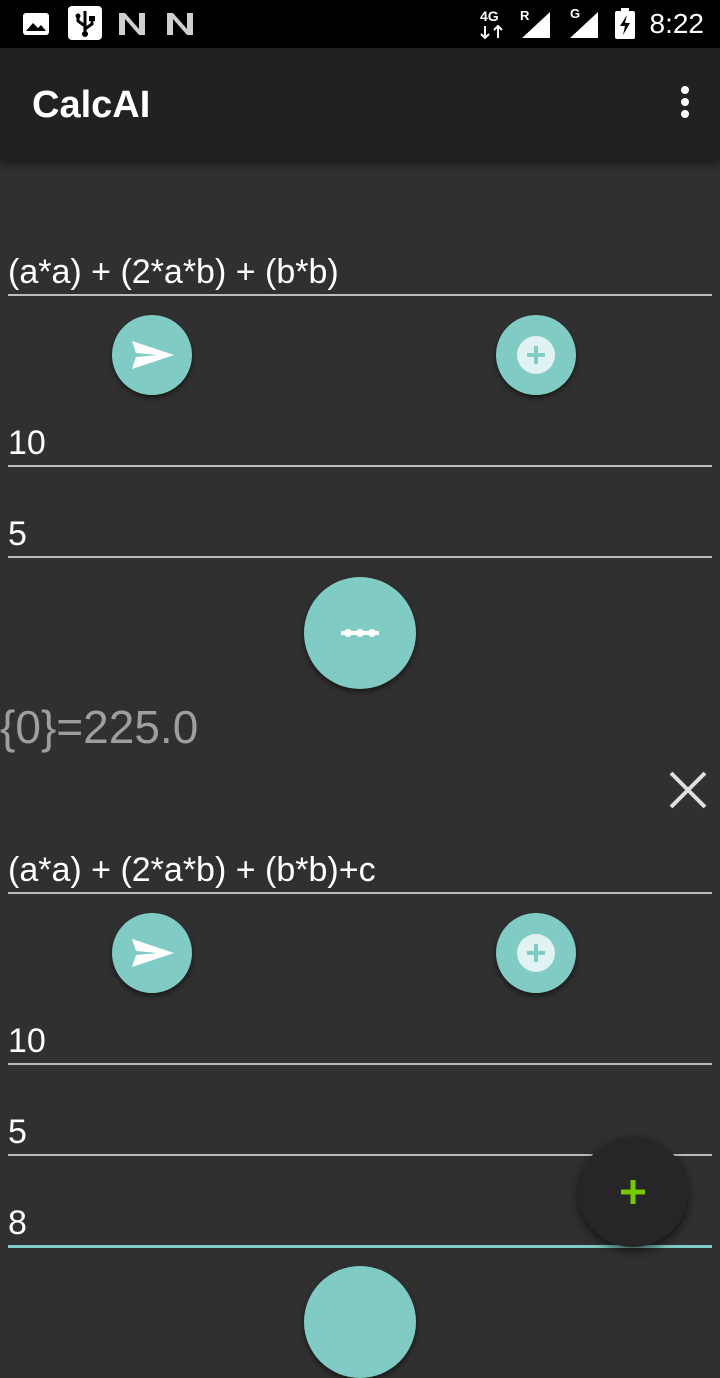  What do you see at coordinates (360, 872) in the screenshot?
I see `expression-input-2: (a*a) + (2*a*b) + (b*b)+c` at bounding box center [360, 872].